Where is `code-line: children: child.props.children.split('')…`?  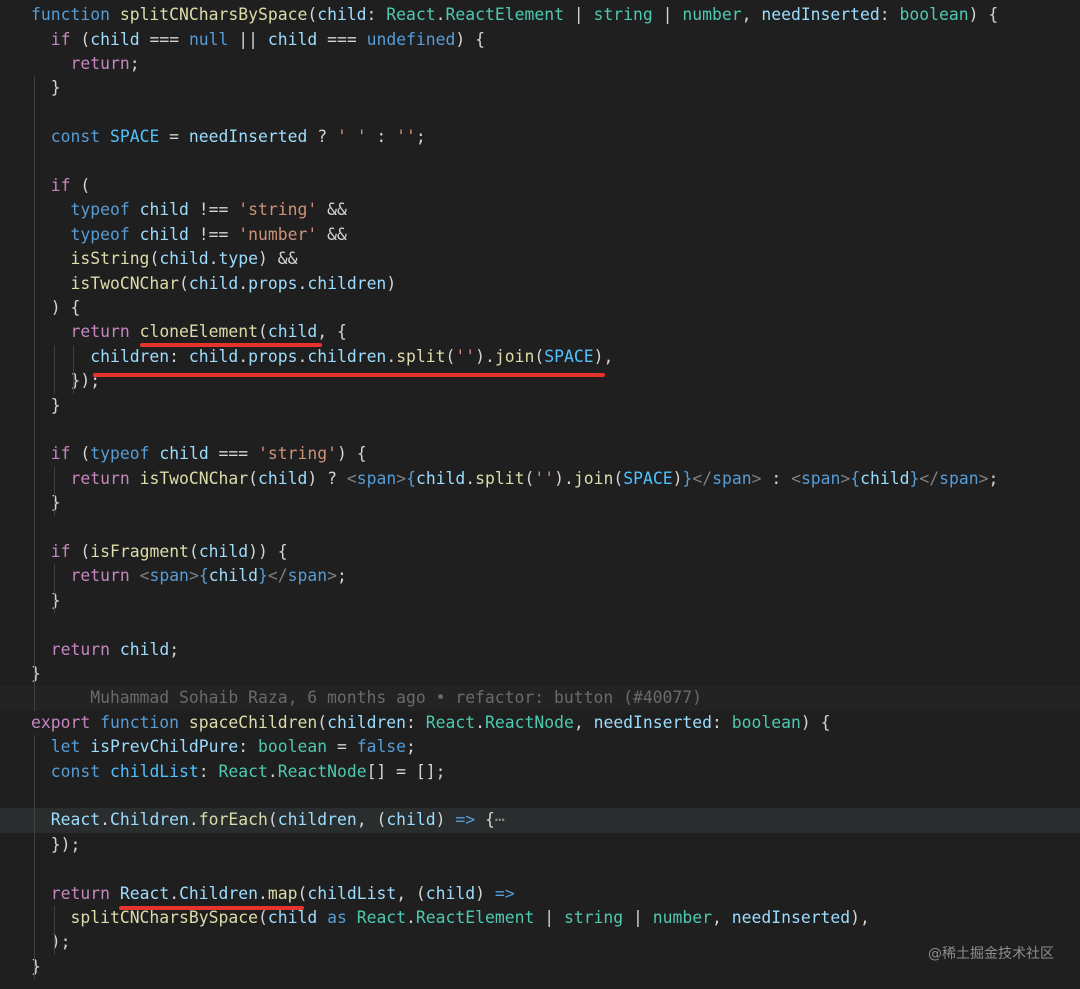 code-line: children: child.props.children.split('')… is located at coordinates (540, 357).